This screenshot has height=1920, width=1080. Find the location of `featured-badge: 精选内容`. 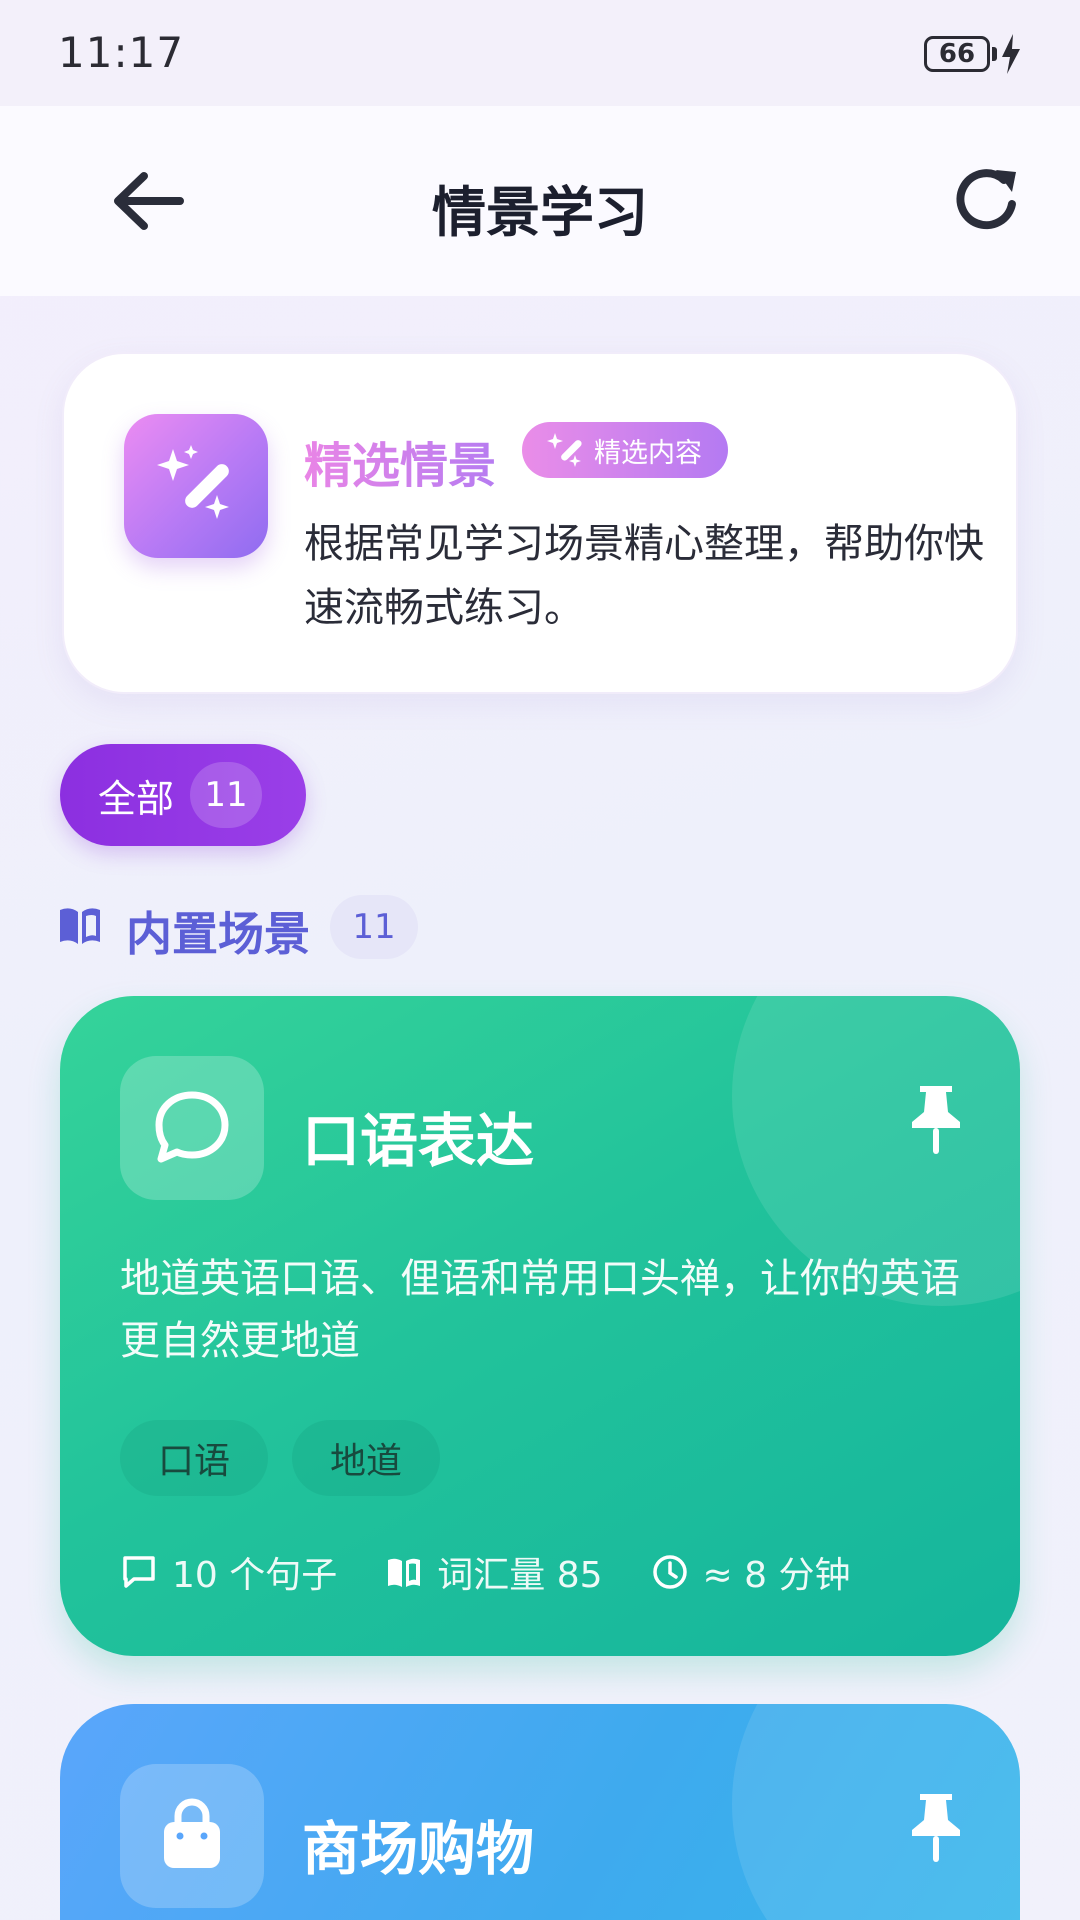

featured-badge: 精选内容 is located at coordinates (625, 450).